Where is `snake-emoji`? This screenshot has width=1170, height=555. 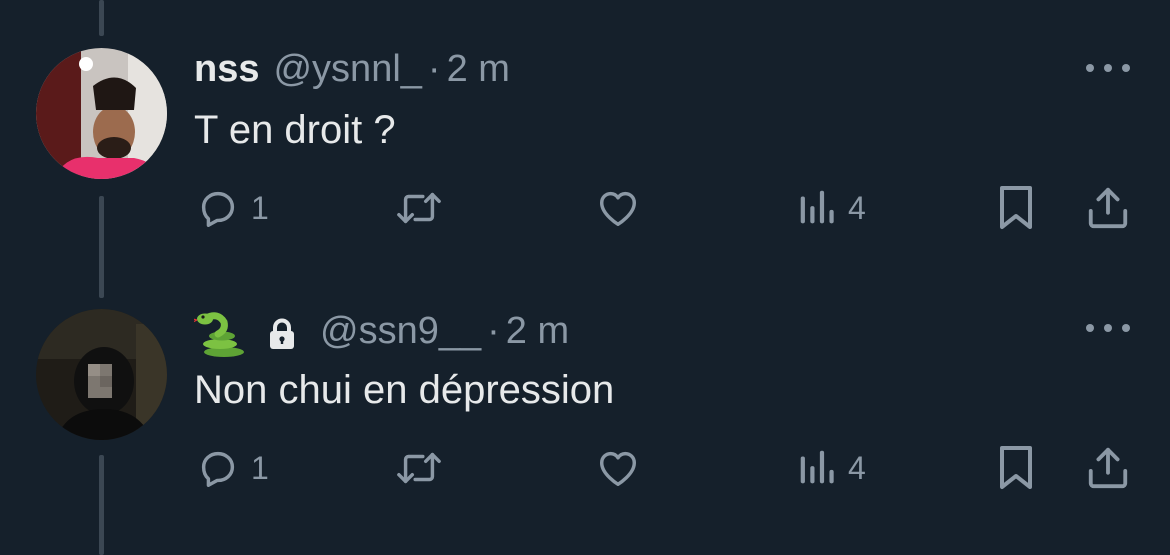
snake-emoji is located at coordinates (220, 334).